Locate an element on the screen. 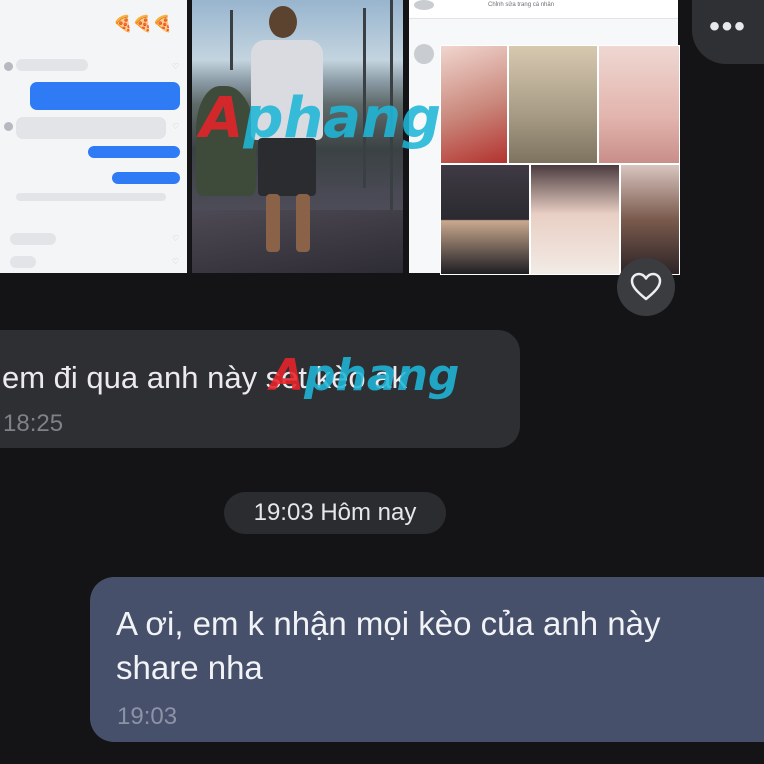 Image resolution: width=764 pixels, height=764 pixels. heart-outline-icon is located at coordinates (646, 286).